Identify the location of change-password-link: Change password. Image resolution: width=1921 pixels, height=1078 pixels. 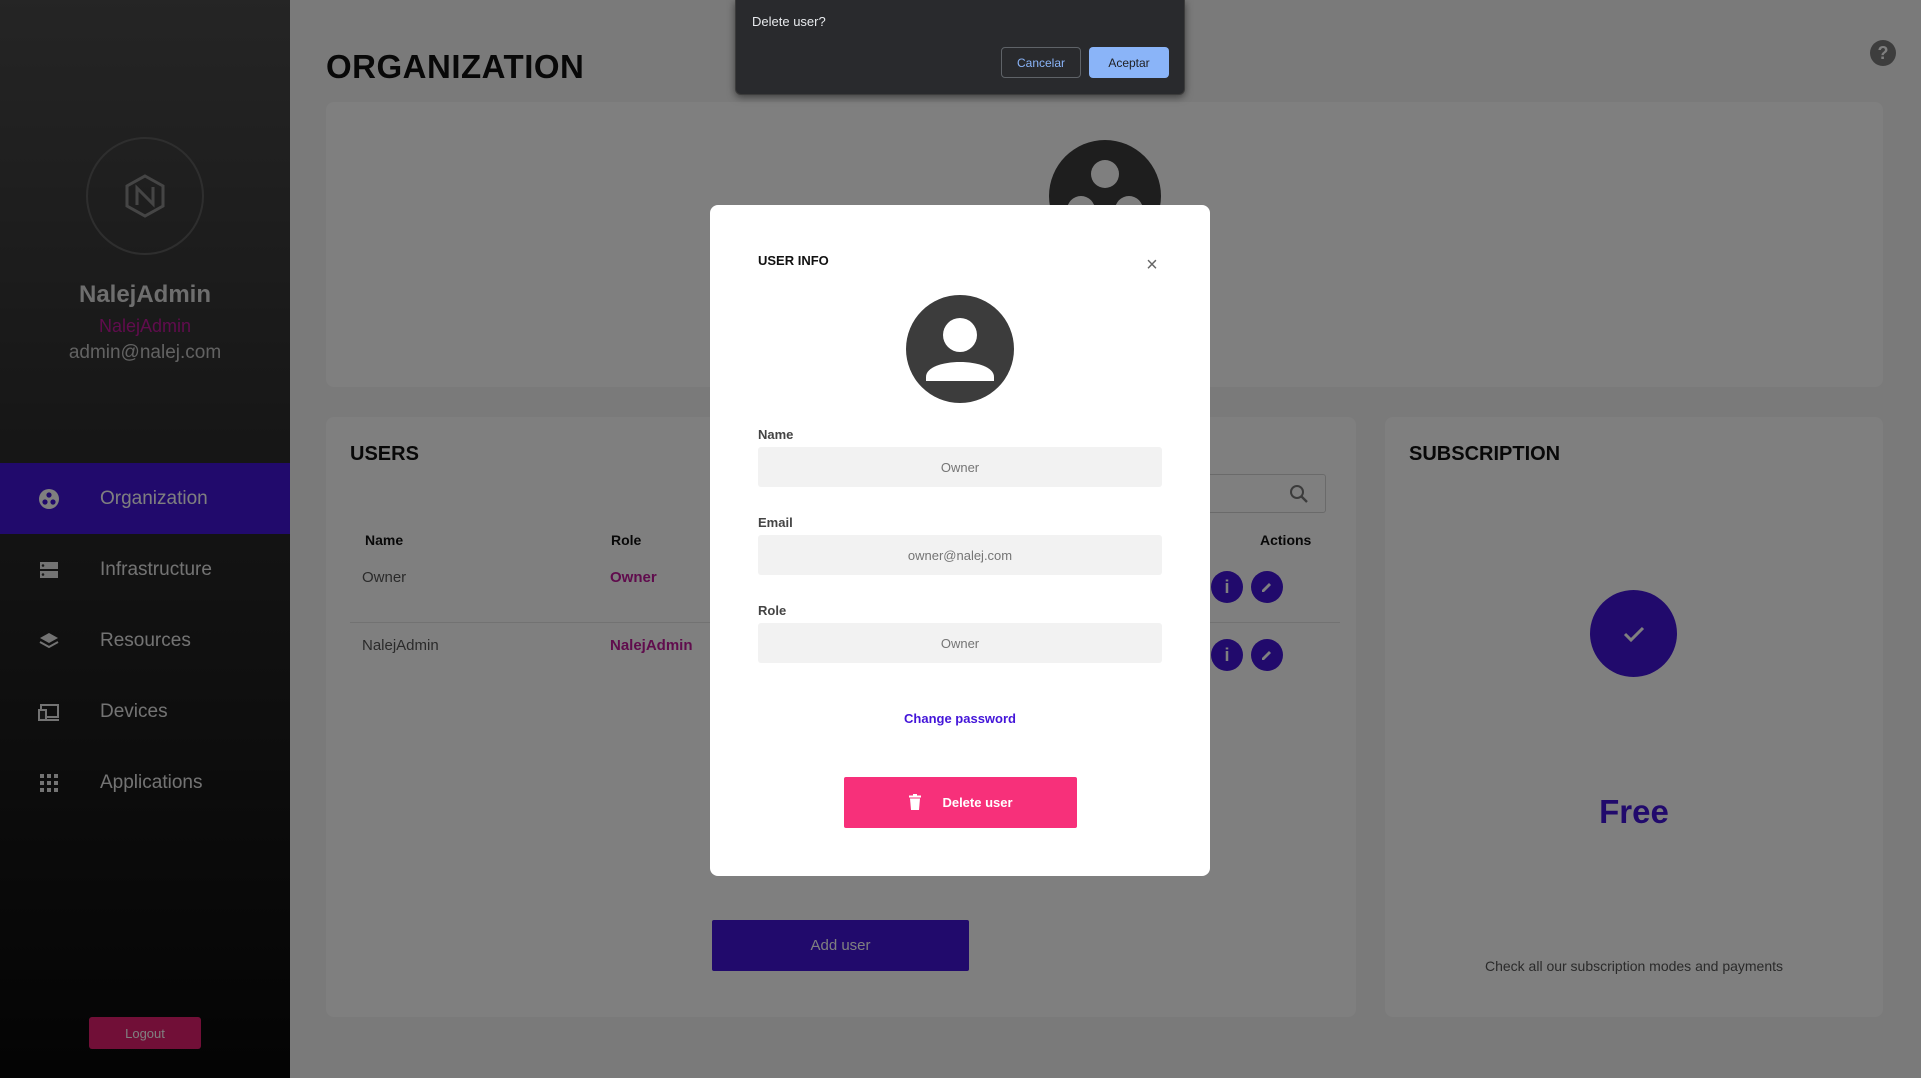
(960, 718).